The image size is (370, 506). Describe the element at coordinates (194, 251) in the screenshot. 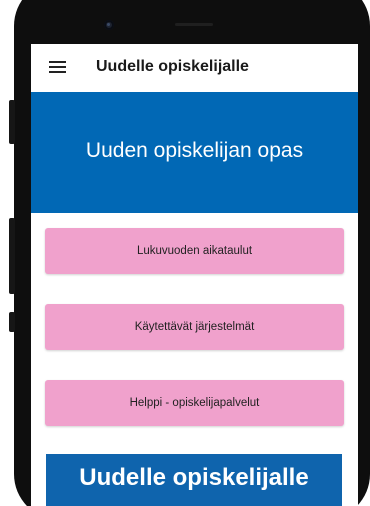

I see `menu-button-schedules: Lukuvuoden aikataulut` at that location.